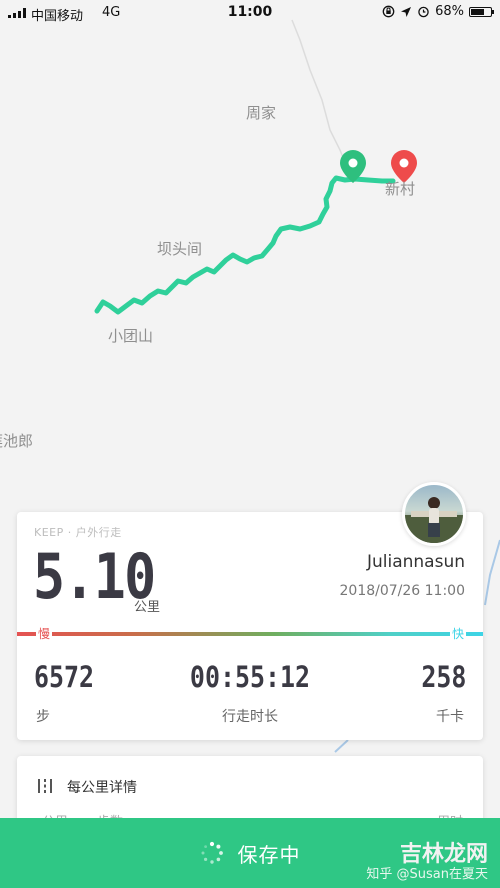 The height and width of the screenshot is (888, 500). What do you see at coordinates (269, 854) in the screenshot?
I see `save-status-label: 保存中` at bounding box center [269, 854].